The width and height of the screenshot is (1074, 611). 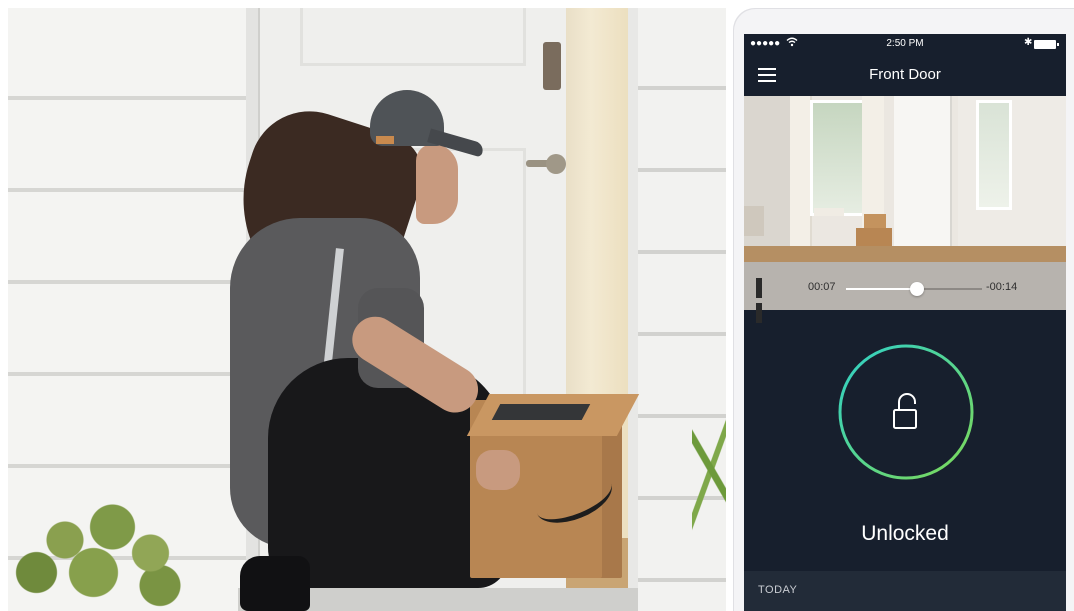 What do you see at coordinates (1028, 42) in the screenshot?
I see `bluetooth-icon: ✱` at bounding box center [1028, 42].